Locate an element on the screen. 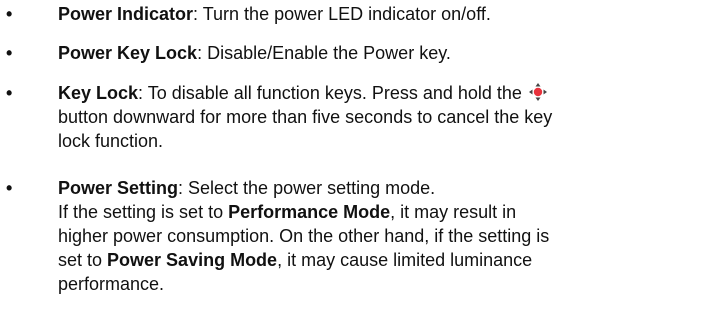 This screenshot has height=314, width=720. desc-power-indicator: : Turn the power LED indicator on/off. is located at coordinates (342, 14).